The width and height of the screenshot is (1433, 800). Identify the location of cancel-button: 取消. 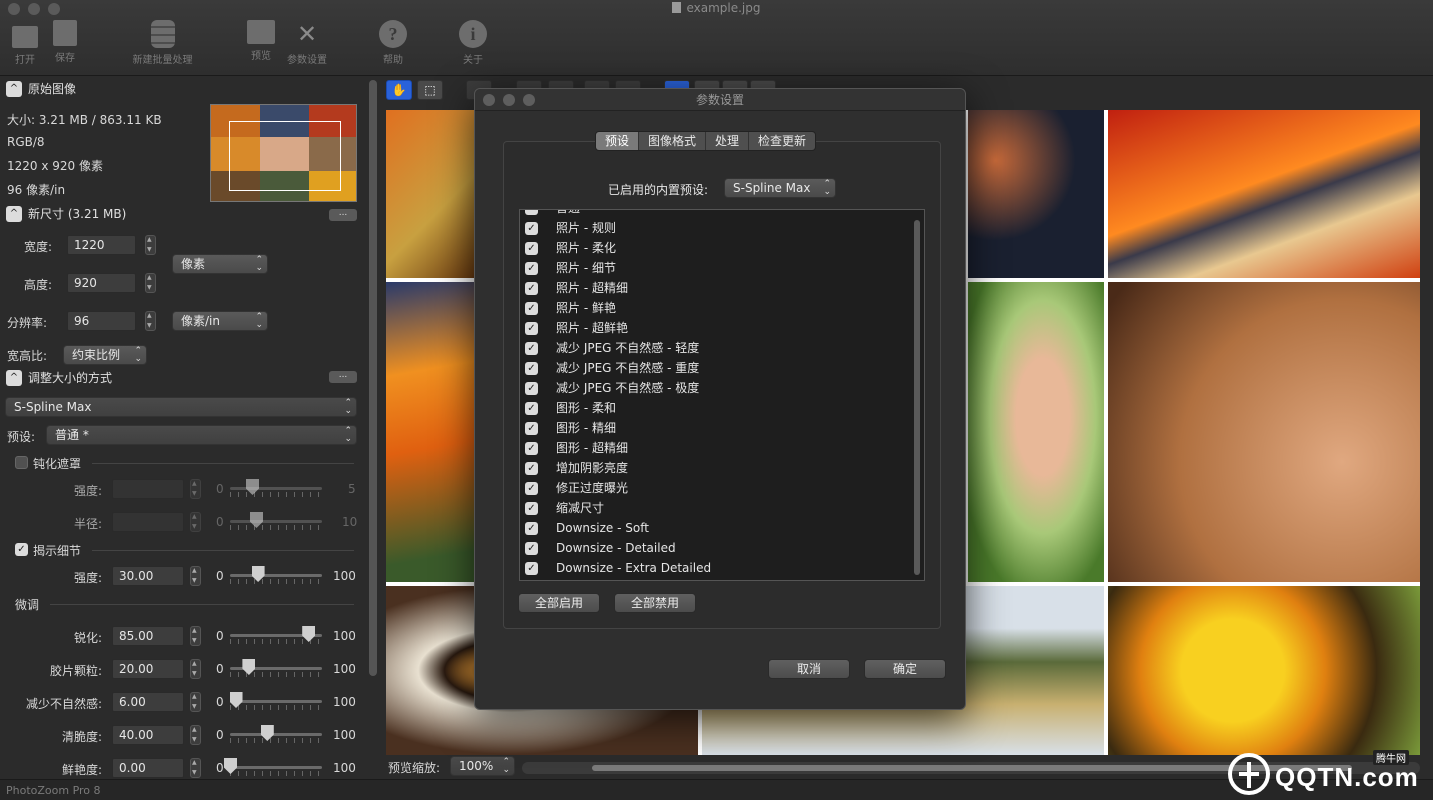
(809, 669).